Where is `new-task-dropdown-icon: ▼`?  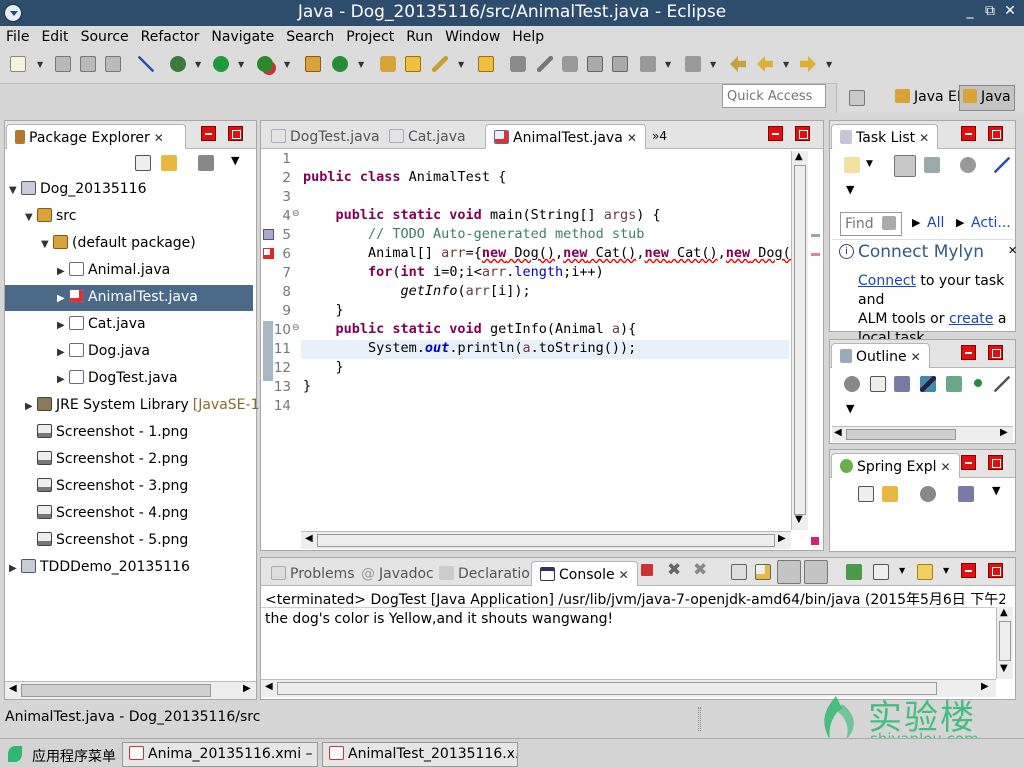 new-task-dropdown-icon: ▼ is located at coordinates (869, 164).